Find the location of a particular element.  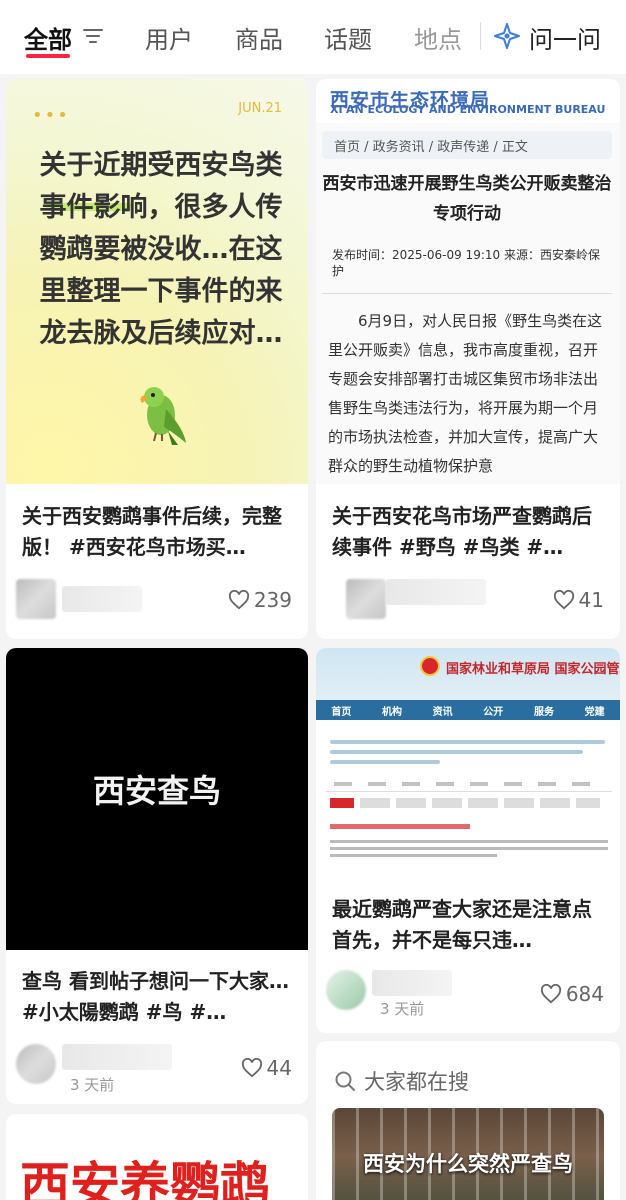

note-card: 西安养鹦鹉 is located at coordinates (157, 1157).